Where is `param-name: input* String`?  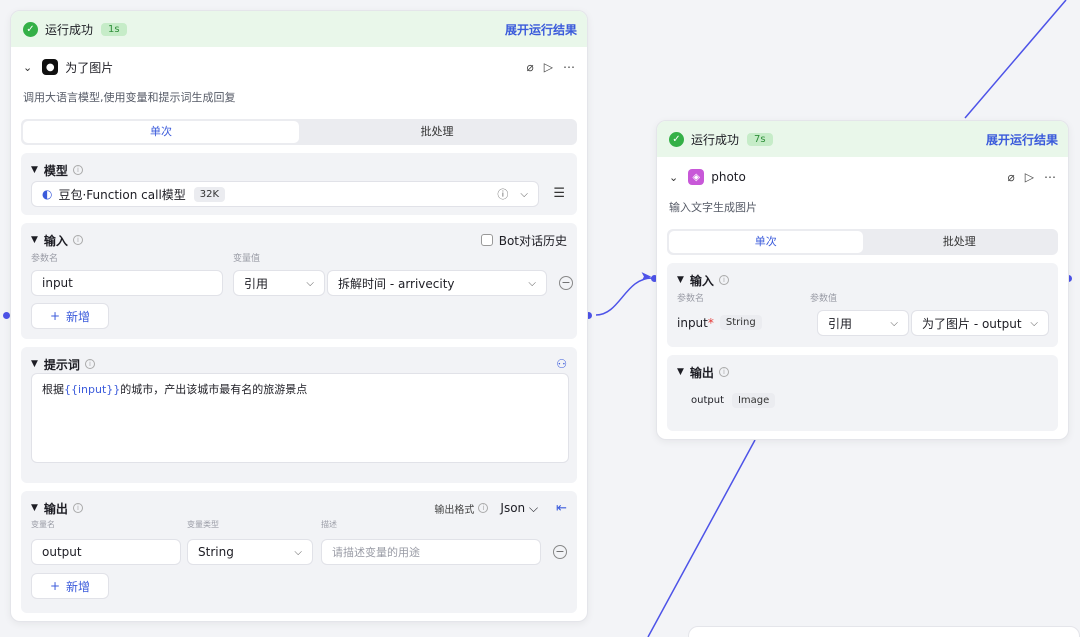 param-name: input* String is located at coordinates (719, 322).